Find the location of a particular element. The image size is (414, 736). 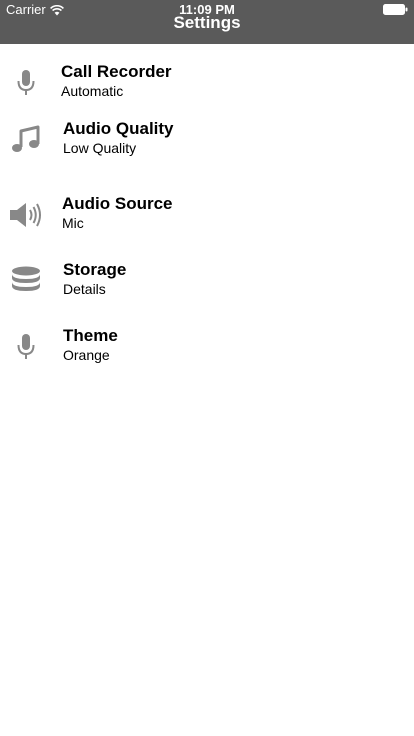

setting-storage: Storage Details is located at coordinates (207, 288).